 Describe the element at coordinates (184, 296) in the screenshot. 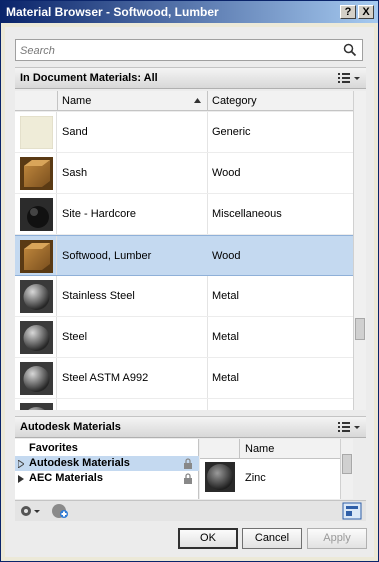

I see `material-row: Stainless Steel Metal` at that location.